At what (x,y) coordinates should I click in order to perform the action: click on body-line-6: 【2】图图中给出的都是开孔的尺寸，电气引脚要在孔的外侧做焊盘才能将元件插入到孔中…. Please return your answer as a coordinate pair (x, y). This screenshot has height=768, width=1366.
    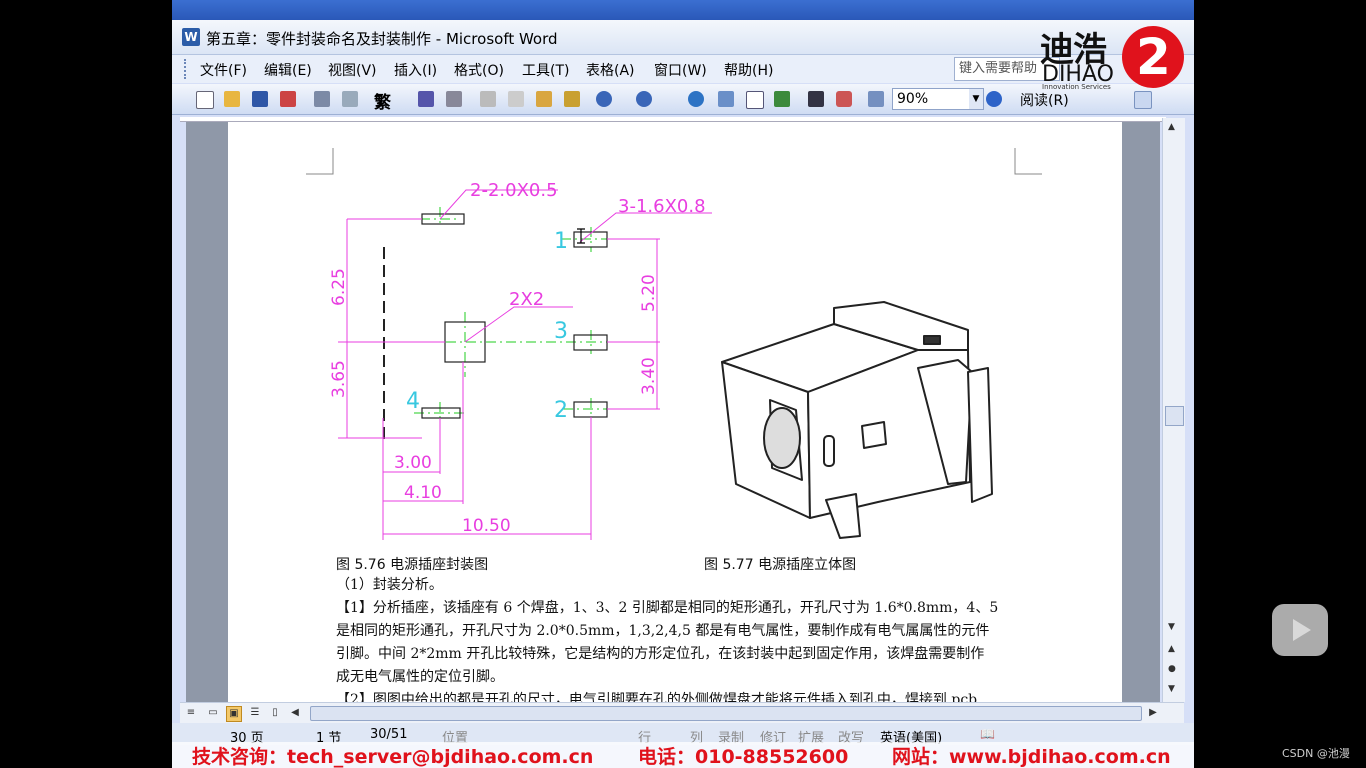
    Looking at the image, I should click on (657, 697).